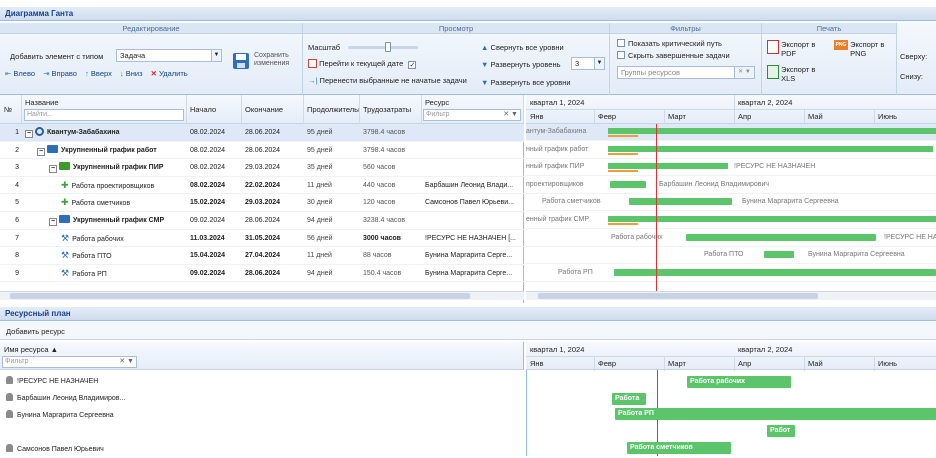  Describe the element at coordinates (629, 399) in the screenshot. I see `resource-load-bar: Работа` at that location.